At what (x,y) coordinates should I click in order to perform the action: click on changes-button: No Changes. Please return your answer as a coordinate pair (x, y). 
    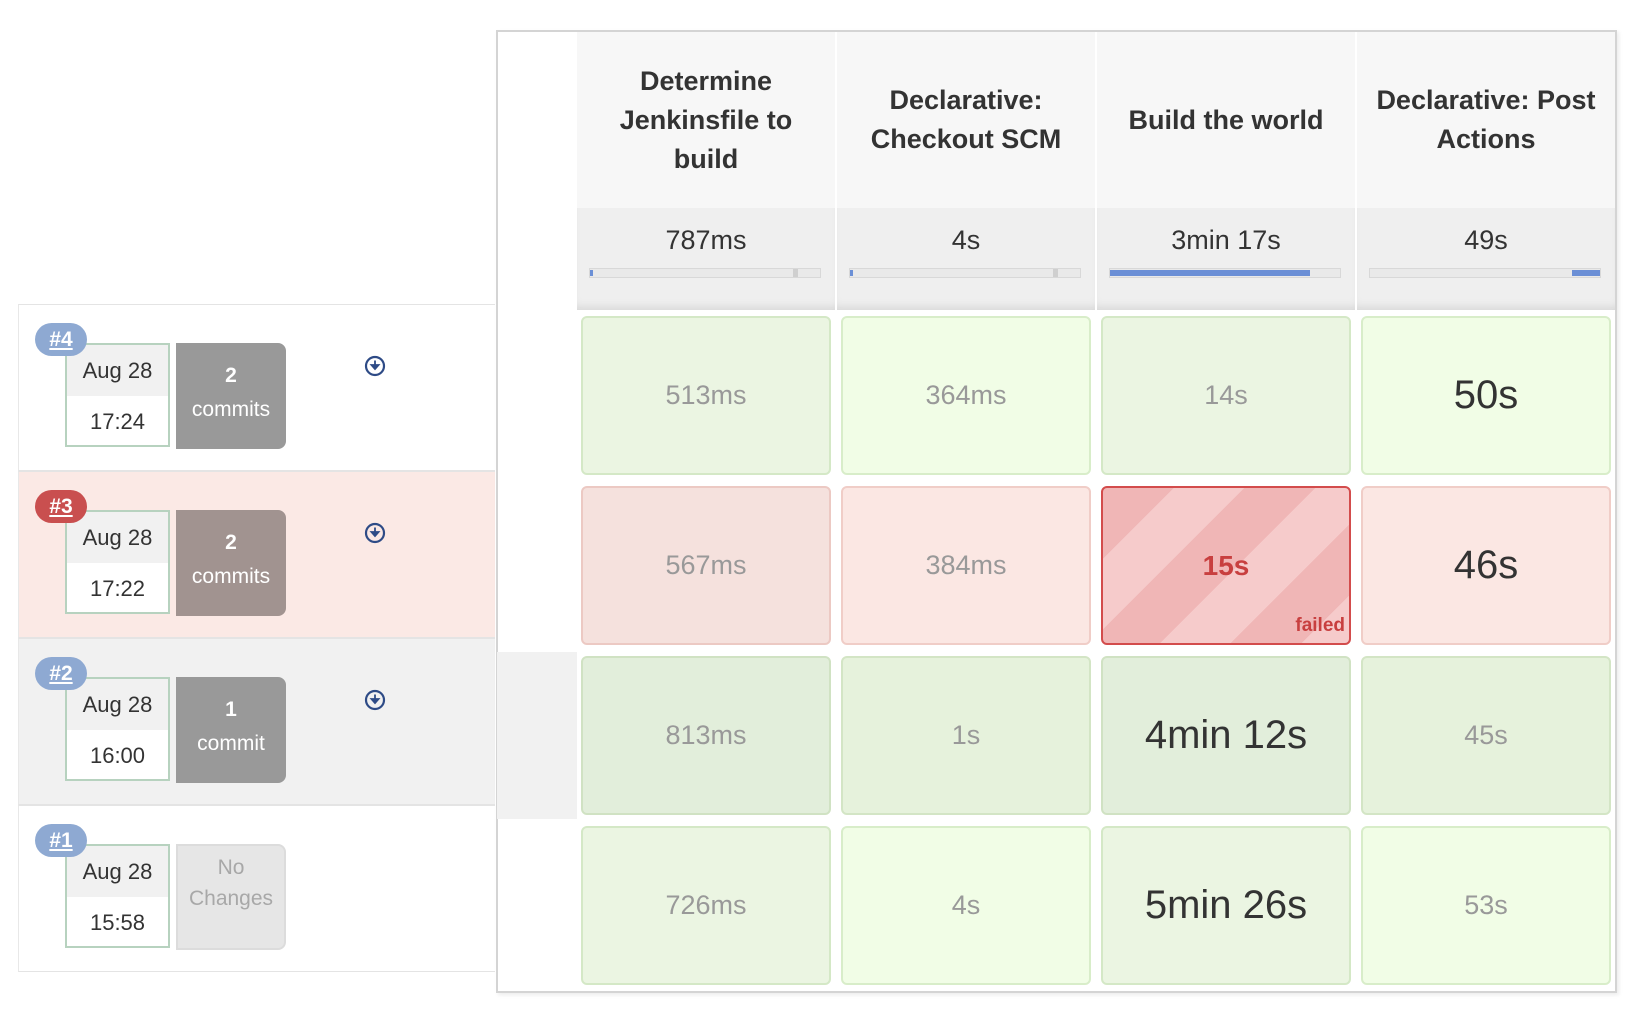
    Looking at the image, I should click on (231, 897).